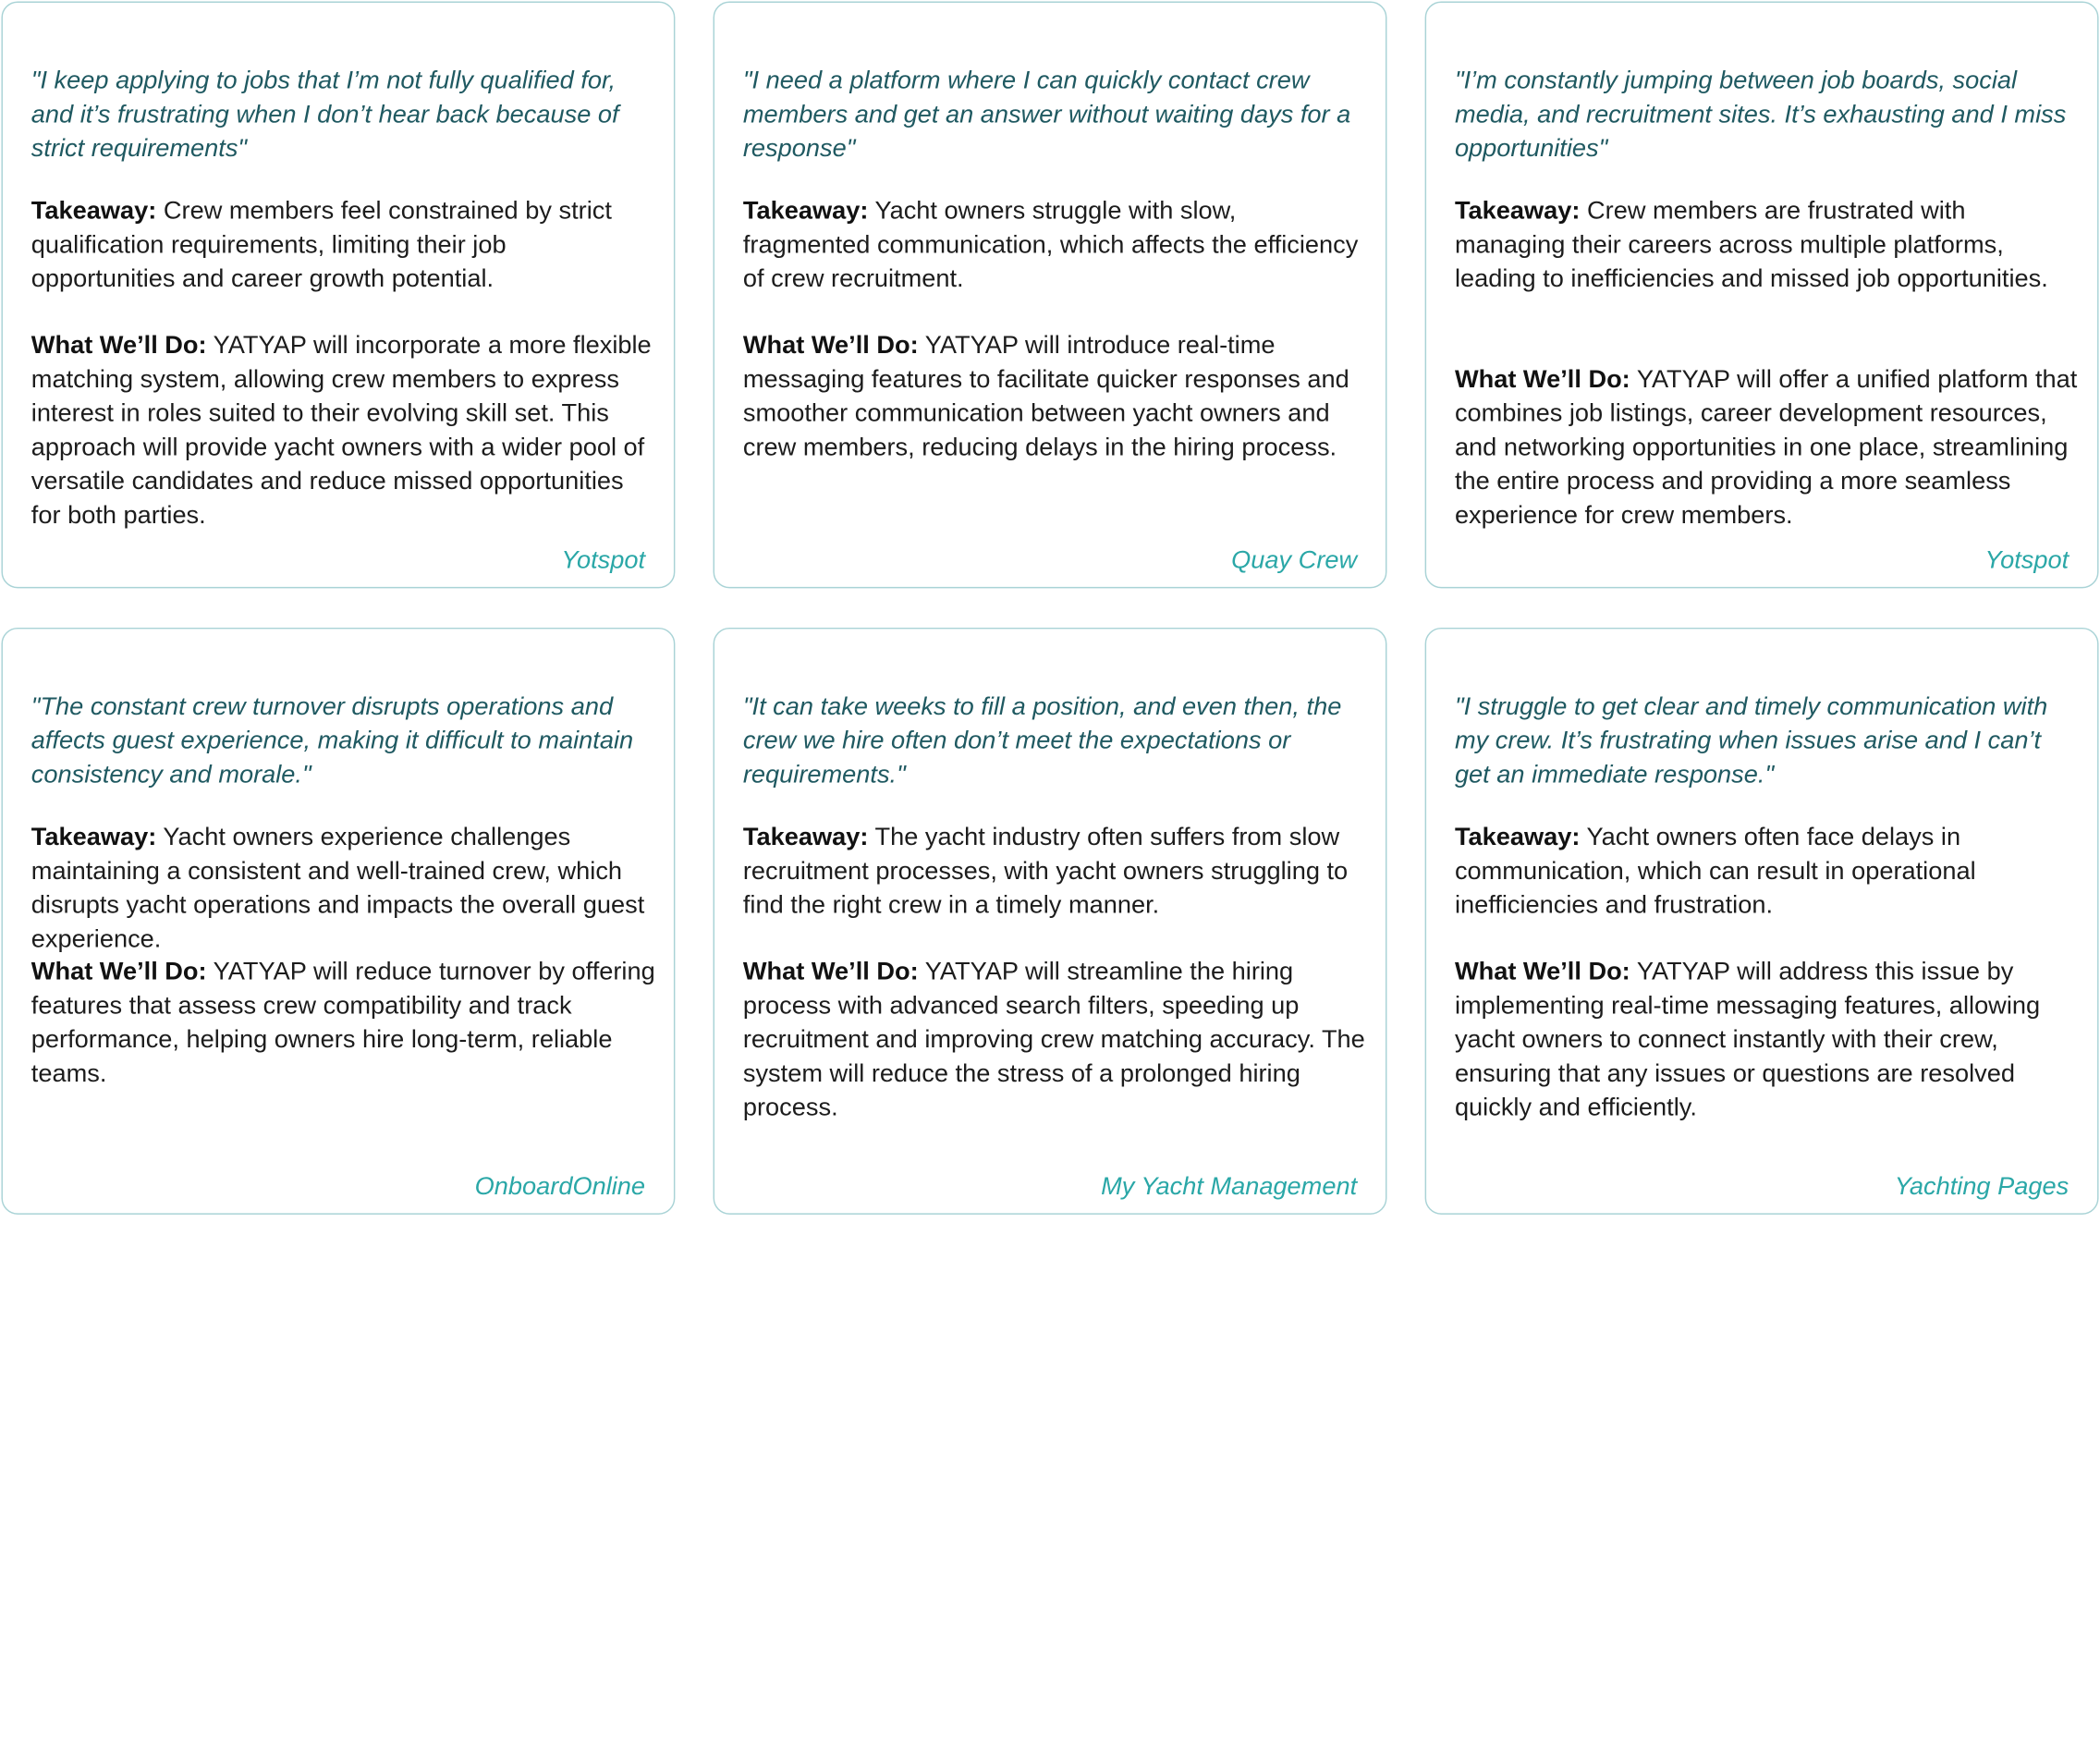 Image resolution: width=2100 pixels, height=1761 pixels. I want to click on card-source: My Yacht Management, so click(1230, 1185).